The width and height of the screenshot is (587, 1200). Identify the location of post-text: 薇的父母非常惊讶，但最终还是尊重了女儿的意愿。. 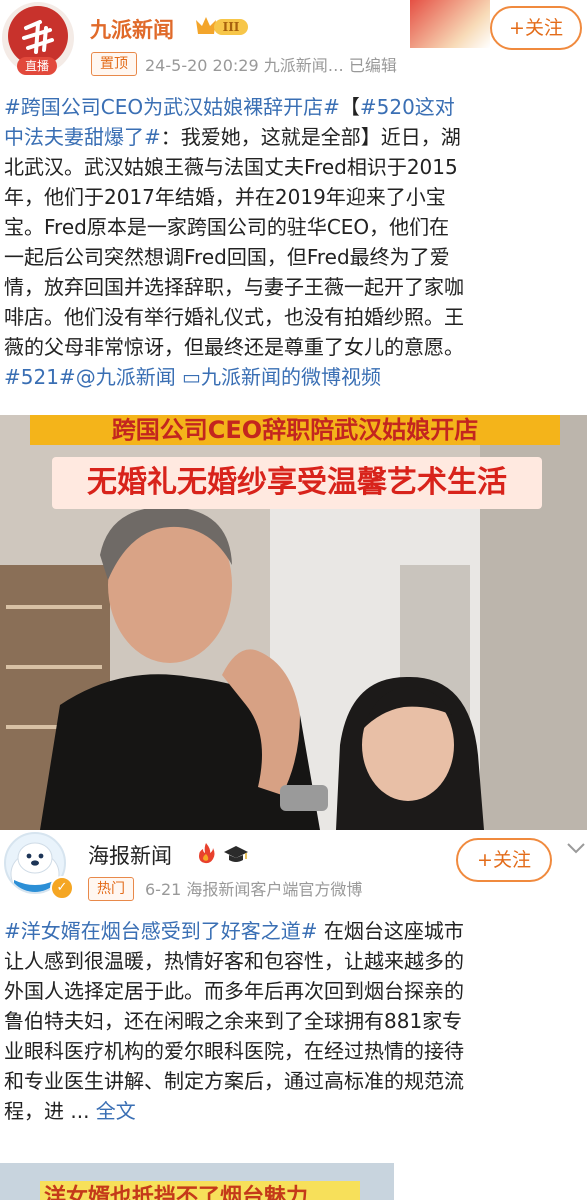
(234, 347).